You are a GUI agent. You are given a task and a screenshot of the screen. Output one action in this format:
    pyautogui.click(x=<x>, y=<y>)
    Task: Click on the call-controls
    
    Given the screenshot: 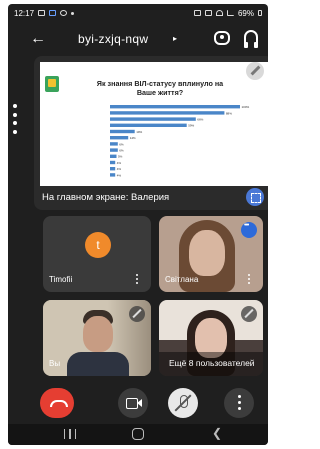 What is the action you would take?
    pyautogui.click(x=138, y=402)
    